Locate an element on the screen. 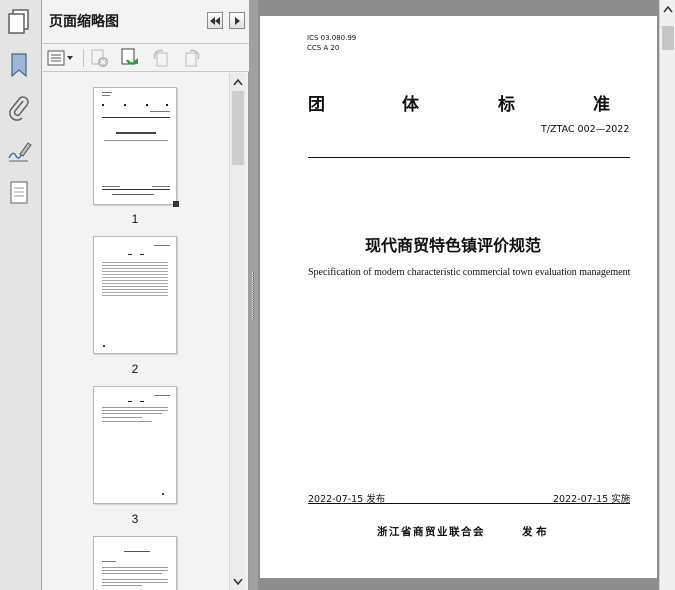  rotate-right-button is located at coordinates (192, 58).